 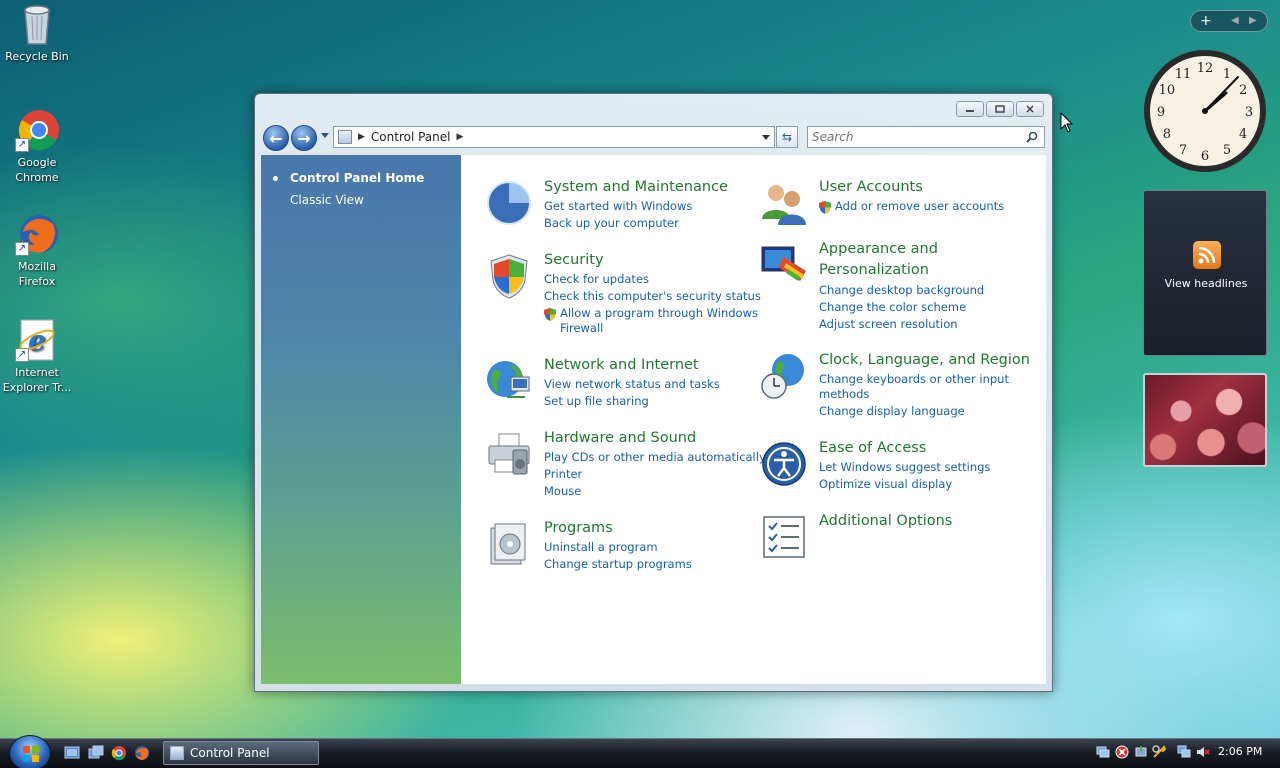 What do you see at coordinates (37, 274) in the screenshot?
I see `desktop-icon-label: Mozilla Firefox` at bounding box center [37, 274].